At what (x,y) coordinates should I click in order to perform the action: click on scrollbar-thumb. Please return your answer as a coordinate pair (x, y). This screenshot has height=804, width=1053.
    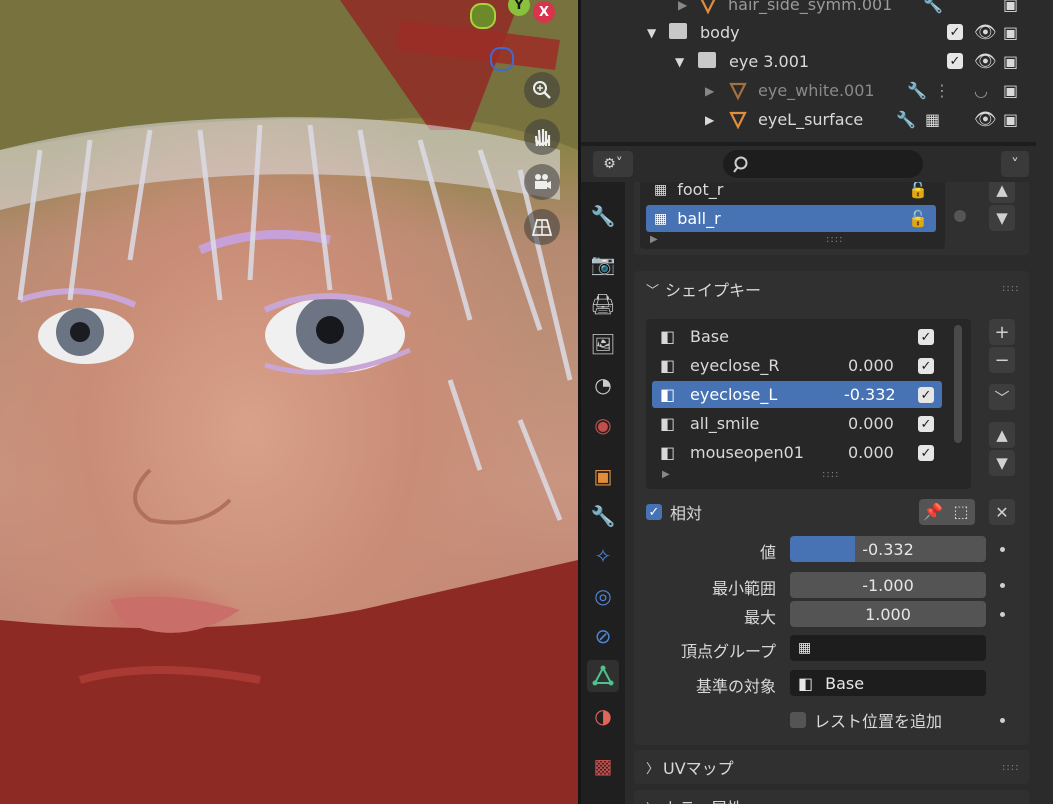
    Looking at the image, I should click on (960, 216).